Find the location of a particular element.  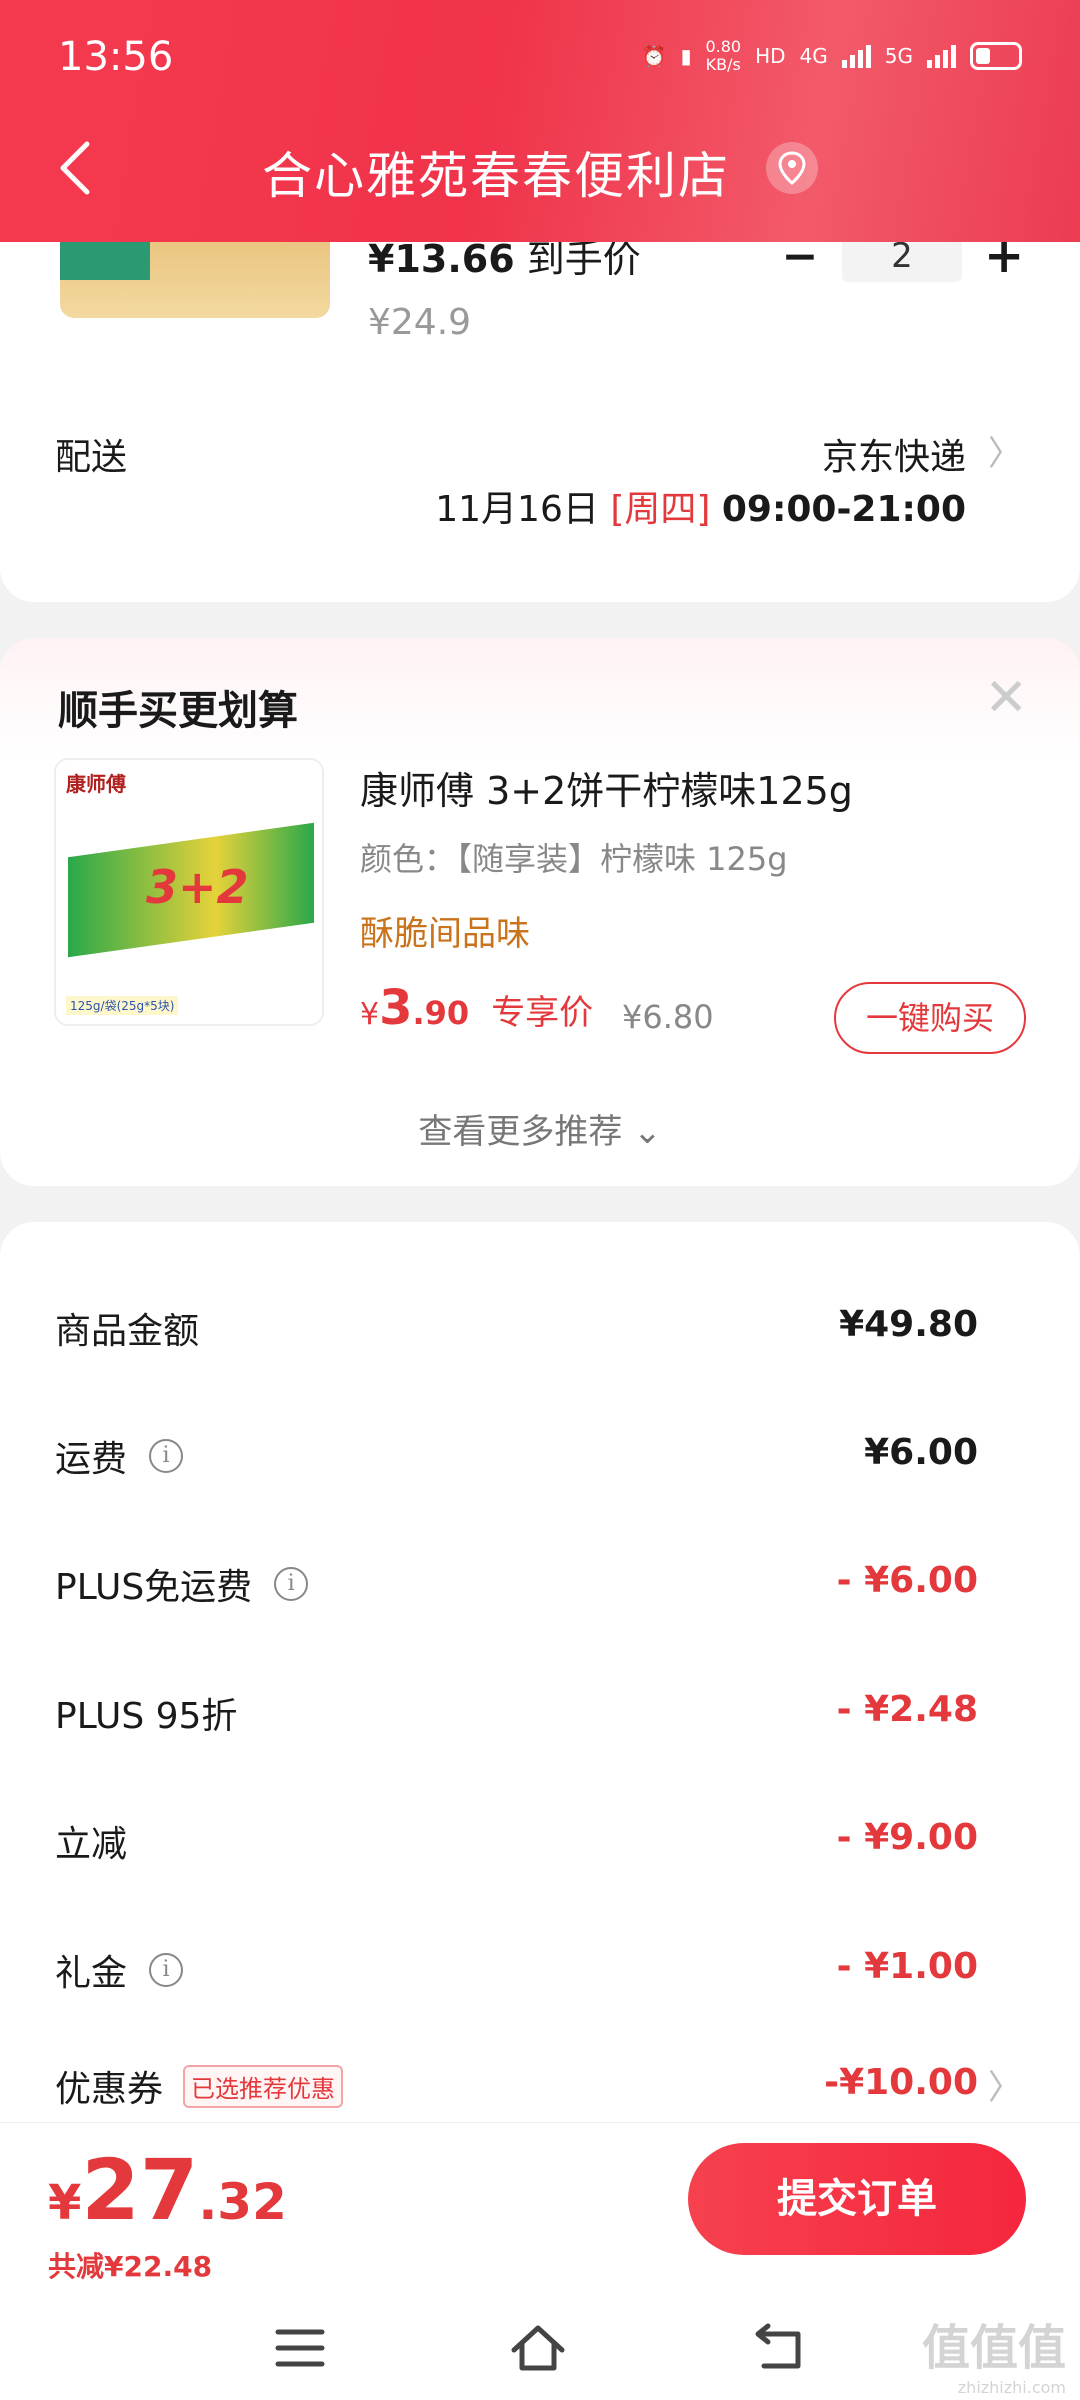

recommend-spec: 颜色：【随享装】柠檬味 125g is located at coordinates (574, 857).